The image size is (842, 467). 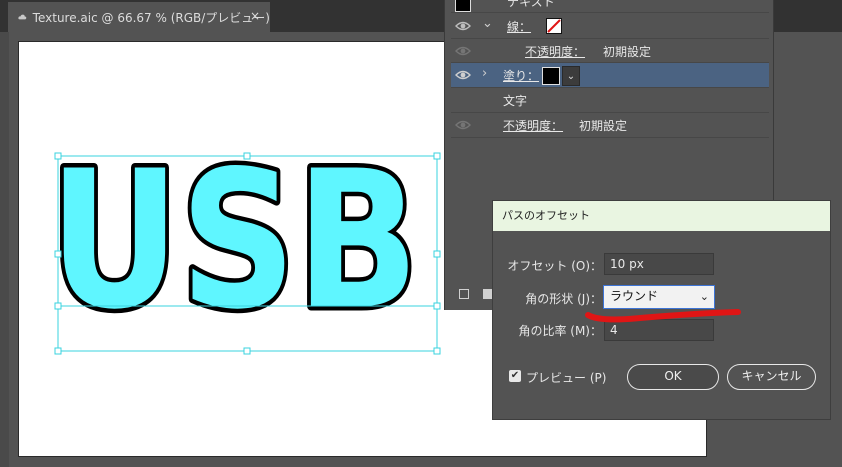 What do you see at coordinates (659, 264) in the screenshot?
I see `offset-input: 10 px` at bounding box center [659, 264].